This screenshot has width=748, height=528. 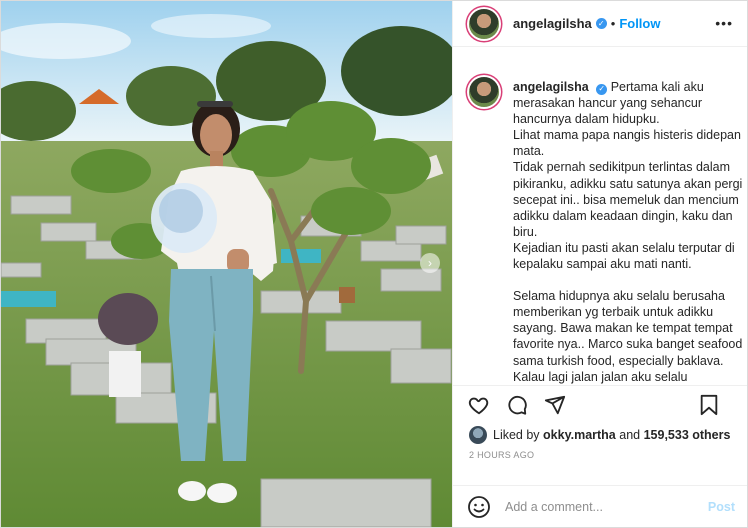 What do you see at coordinates (600, 404) in the screenshot?
I see `action-bar` at bounding box center [600, 404].